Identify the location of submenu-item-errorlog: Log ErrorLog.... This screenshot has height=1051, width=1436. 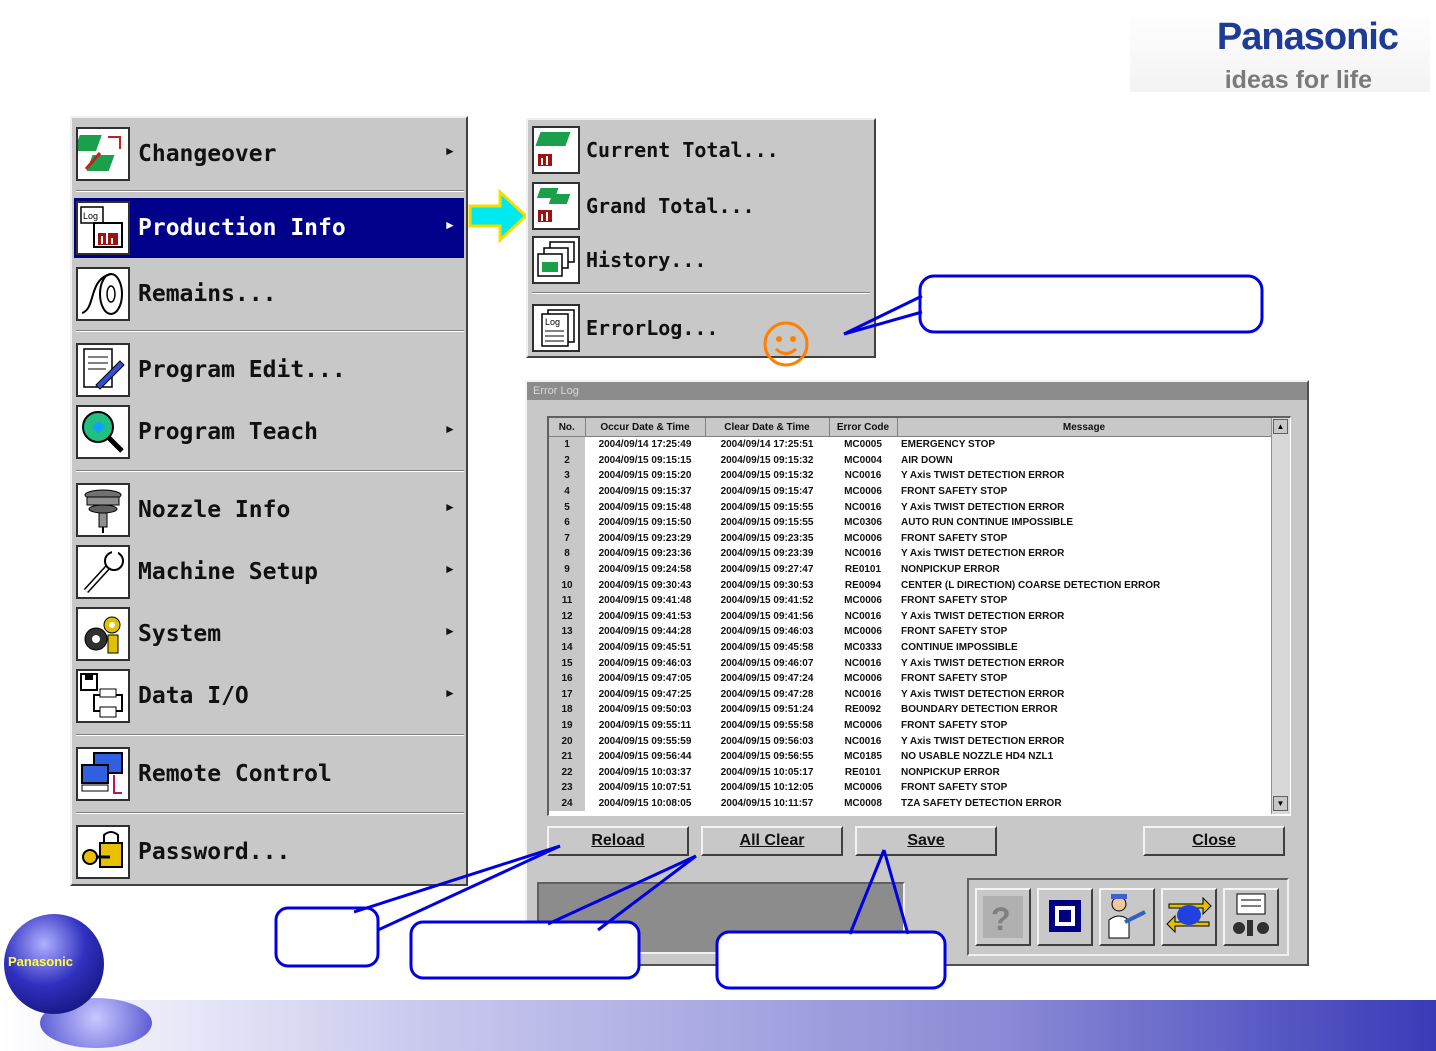
(700, 328).